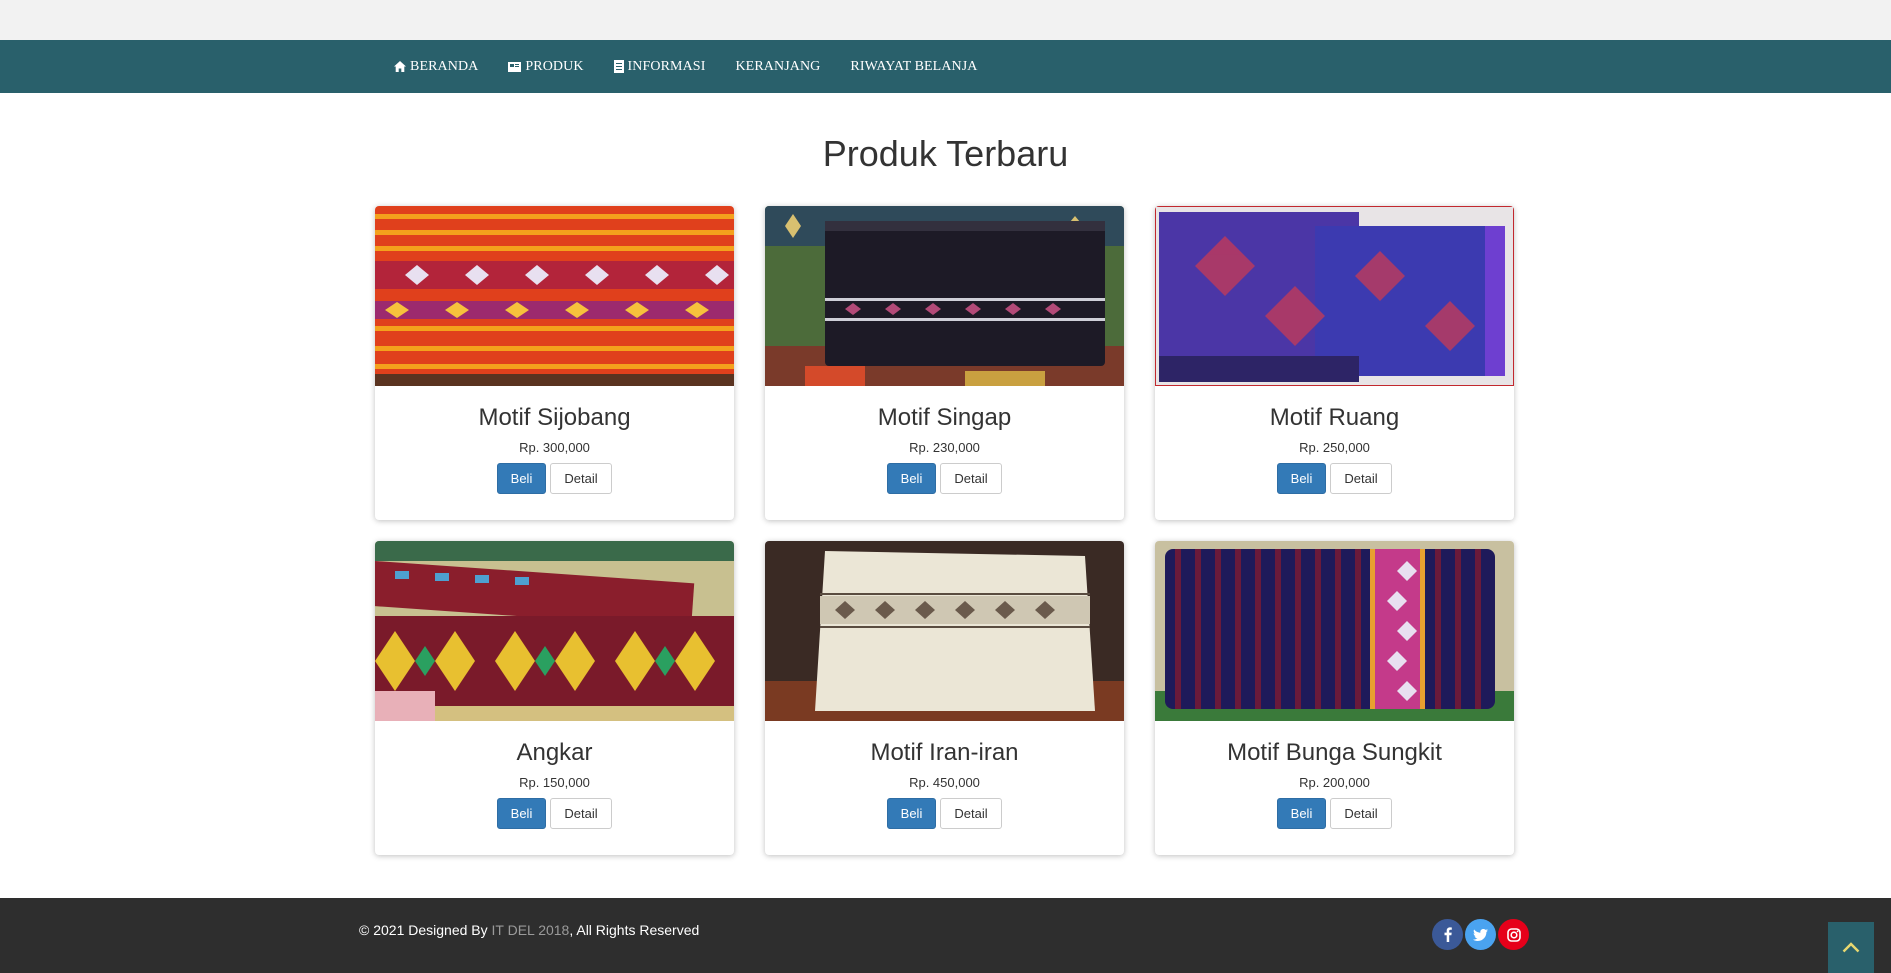 The image size is (1891, 973). I want to click on product-card: Motif Iran-iran Rp. 450,000 Beli Detail, so click(944, 698).